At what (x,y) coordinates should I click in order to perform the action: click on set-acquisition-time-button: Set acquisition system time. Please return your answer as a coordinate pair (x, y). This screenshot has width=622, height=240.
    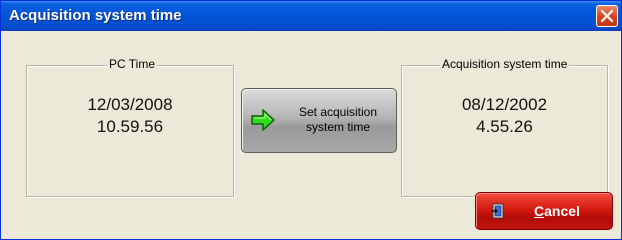
    Looking at the image, I should click on (319, 120).